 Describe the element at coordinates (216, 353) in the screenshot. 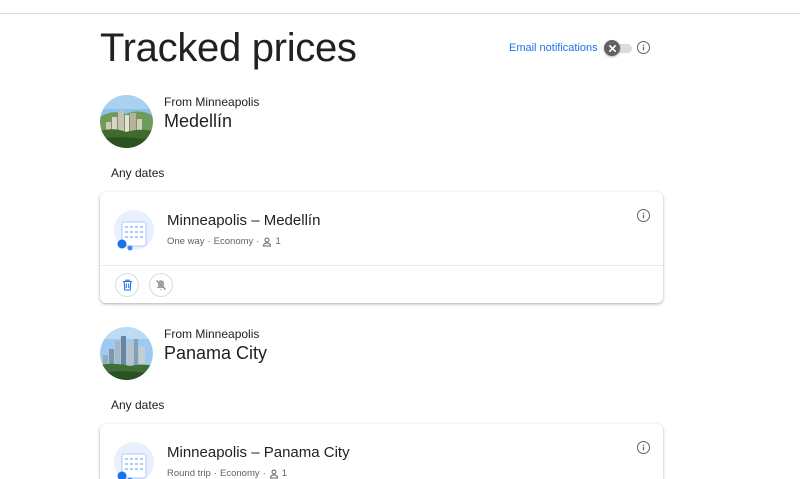

I see `destination-title: Panama City` at that location.